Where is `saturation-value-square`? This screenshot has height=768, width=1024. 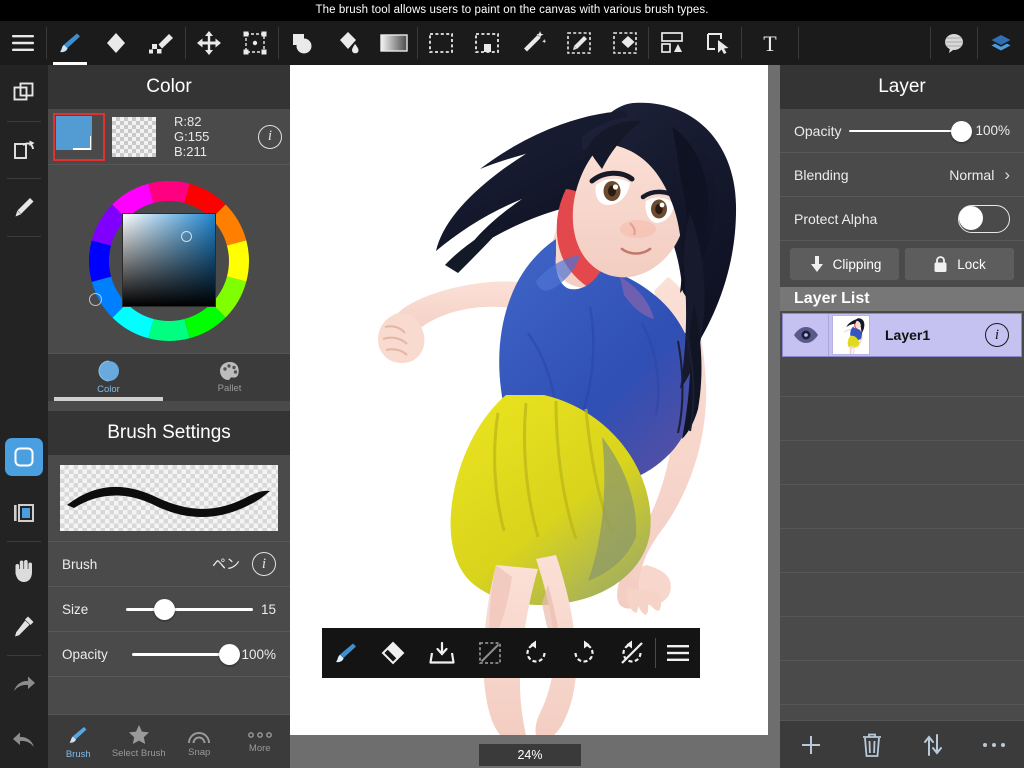 saturation-value-square is located at coordinates (169, 260).